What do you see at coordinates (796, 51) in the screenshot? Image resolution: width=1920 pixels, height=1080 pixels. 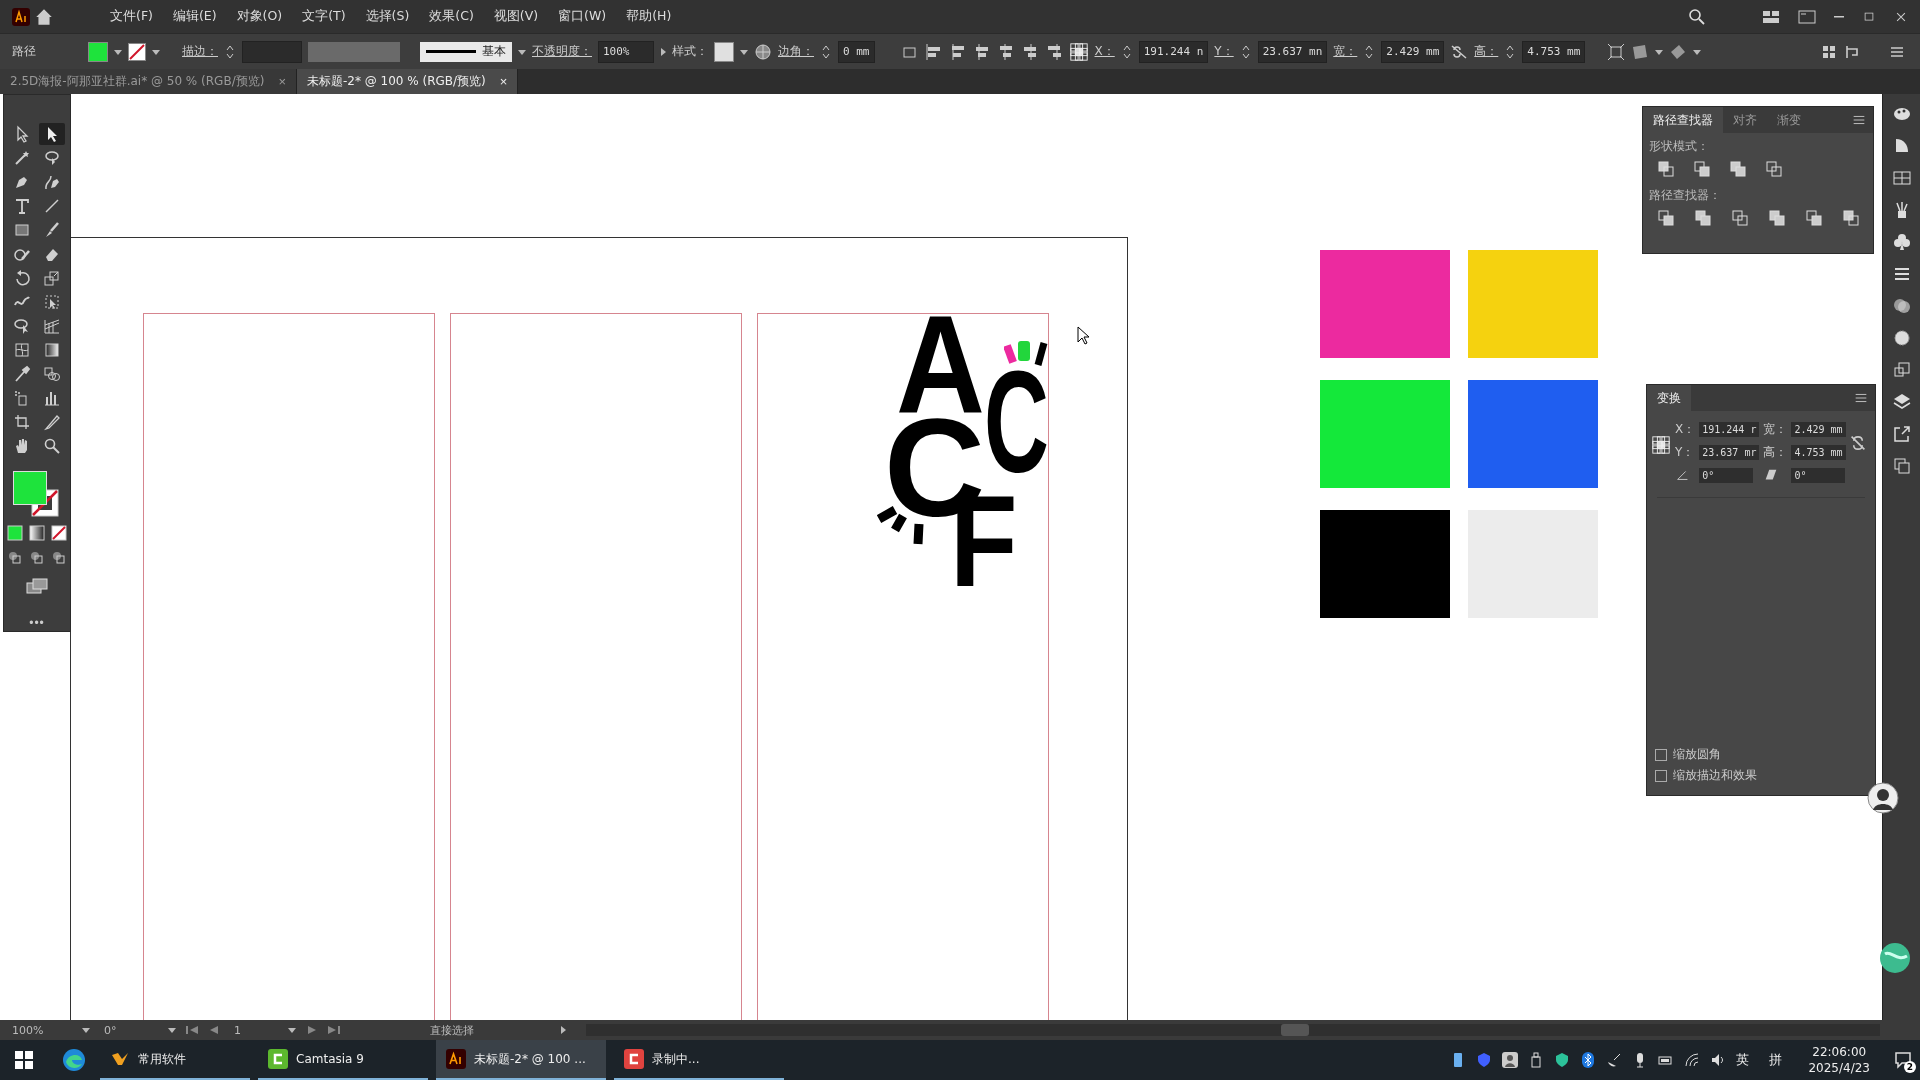 I see `corner-label: 边角：` at bounding box center [796, 51].